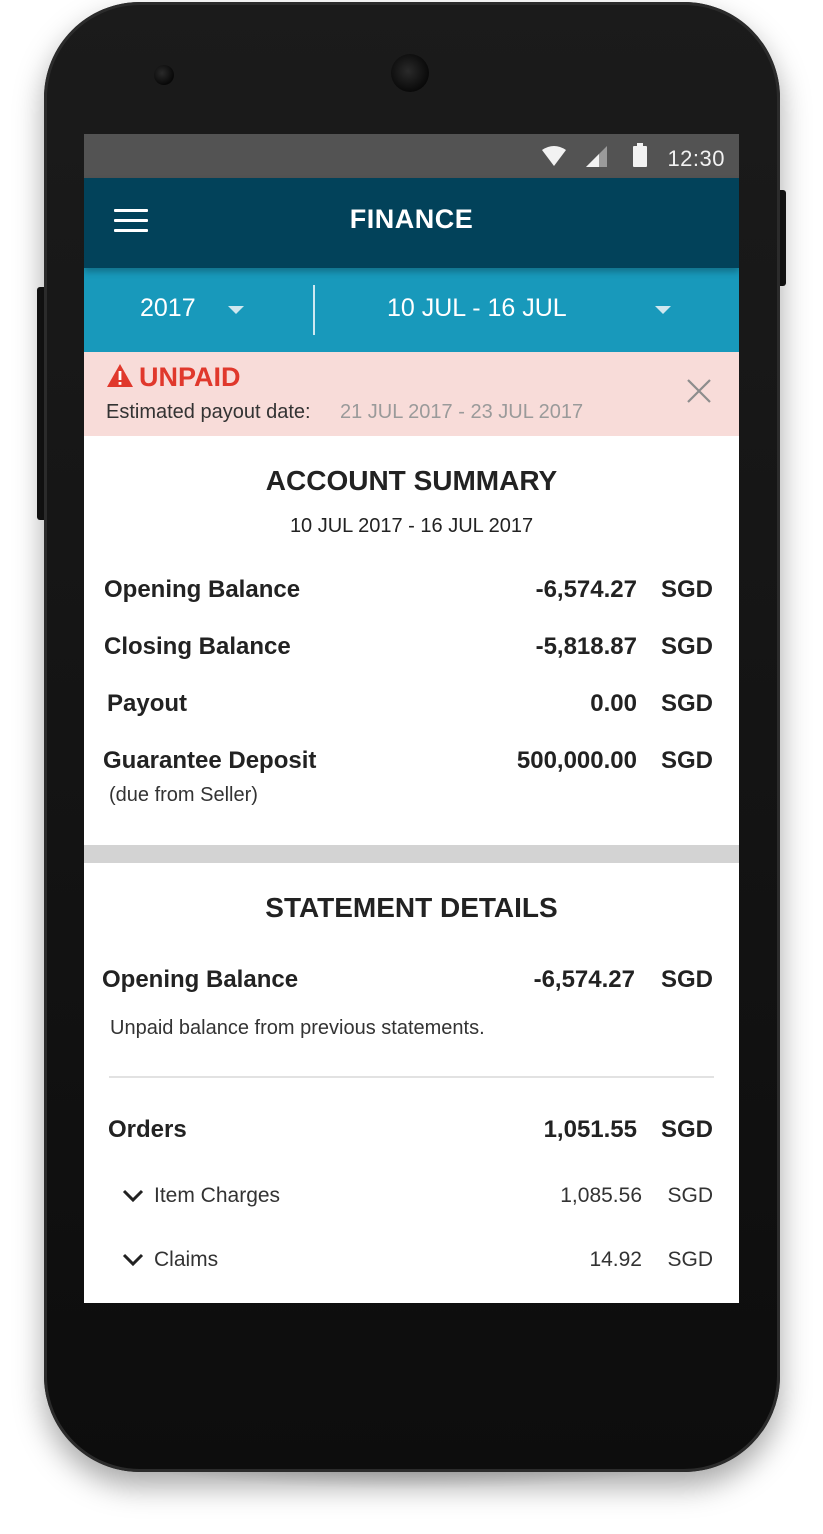 The width and height of the screenshot is (823, 1534). What do you see at coordinates (411, 650) in the screenshot?
I see `summary-row-closing-balance: Closing Balance -5,818.87 SGD` at bounding box center [411, 650].